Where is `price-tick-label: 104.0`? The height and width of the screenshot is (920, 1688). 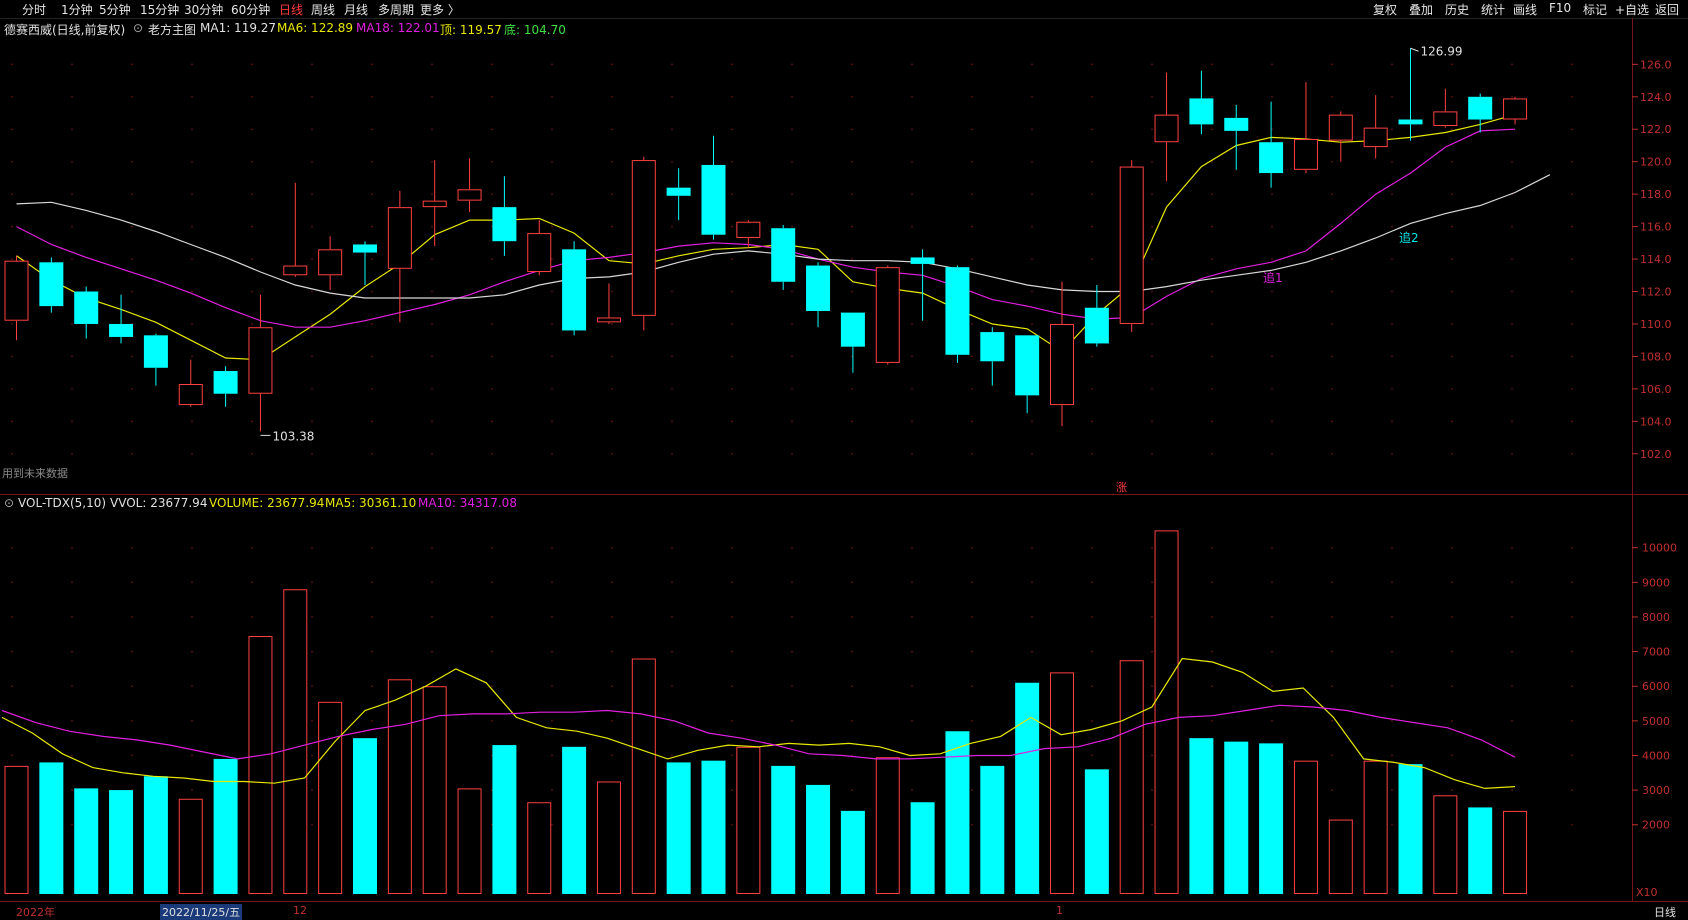 price-tick-label: 104.0 is located at coordinates (1656, 421).